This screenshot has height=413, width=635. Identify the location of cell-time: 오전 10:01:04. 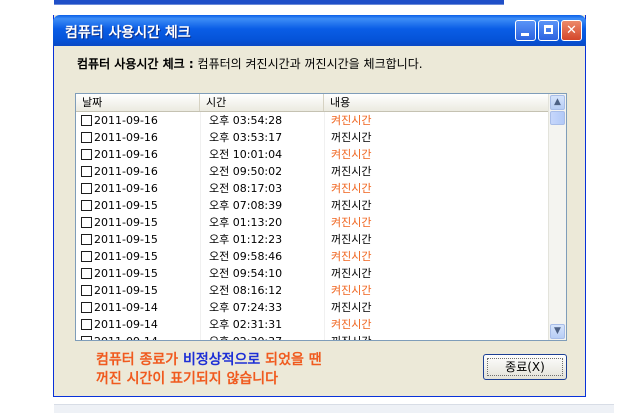
(246, 154).